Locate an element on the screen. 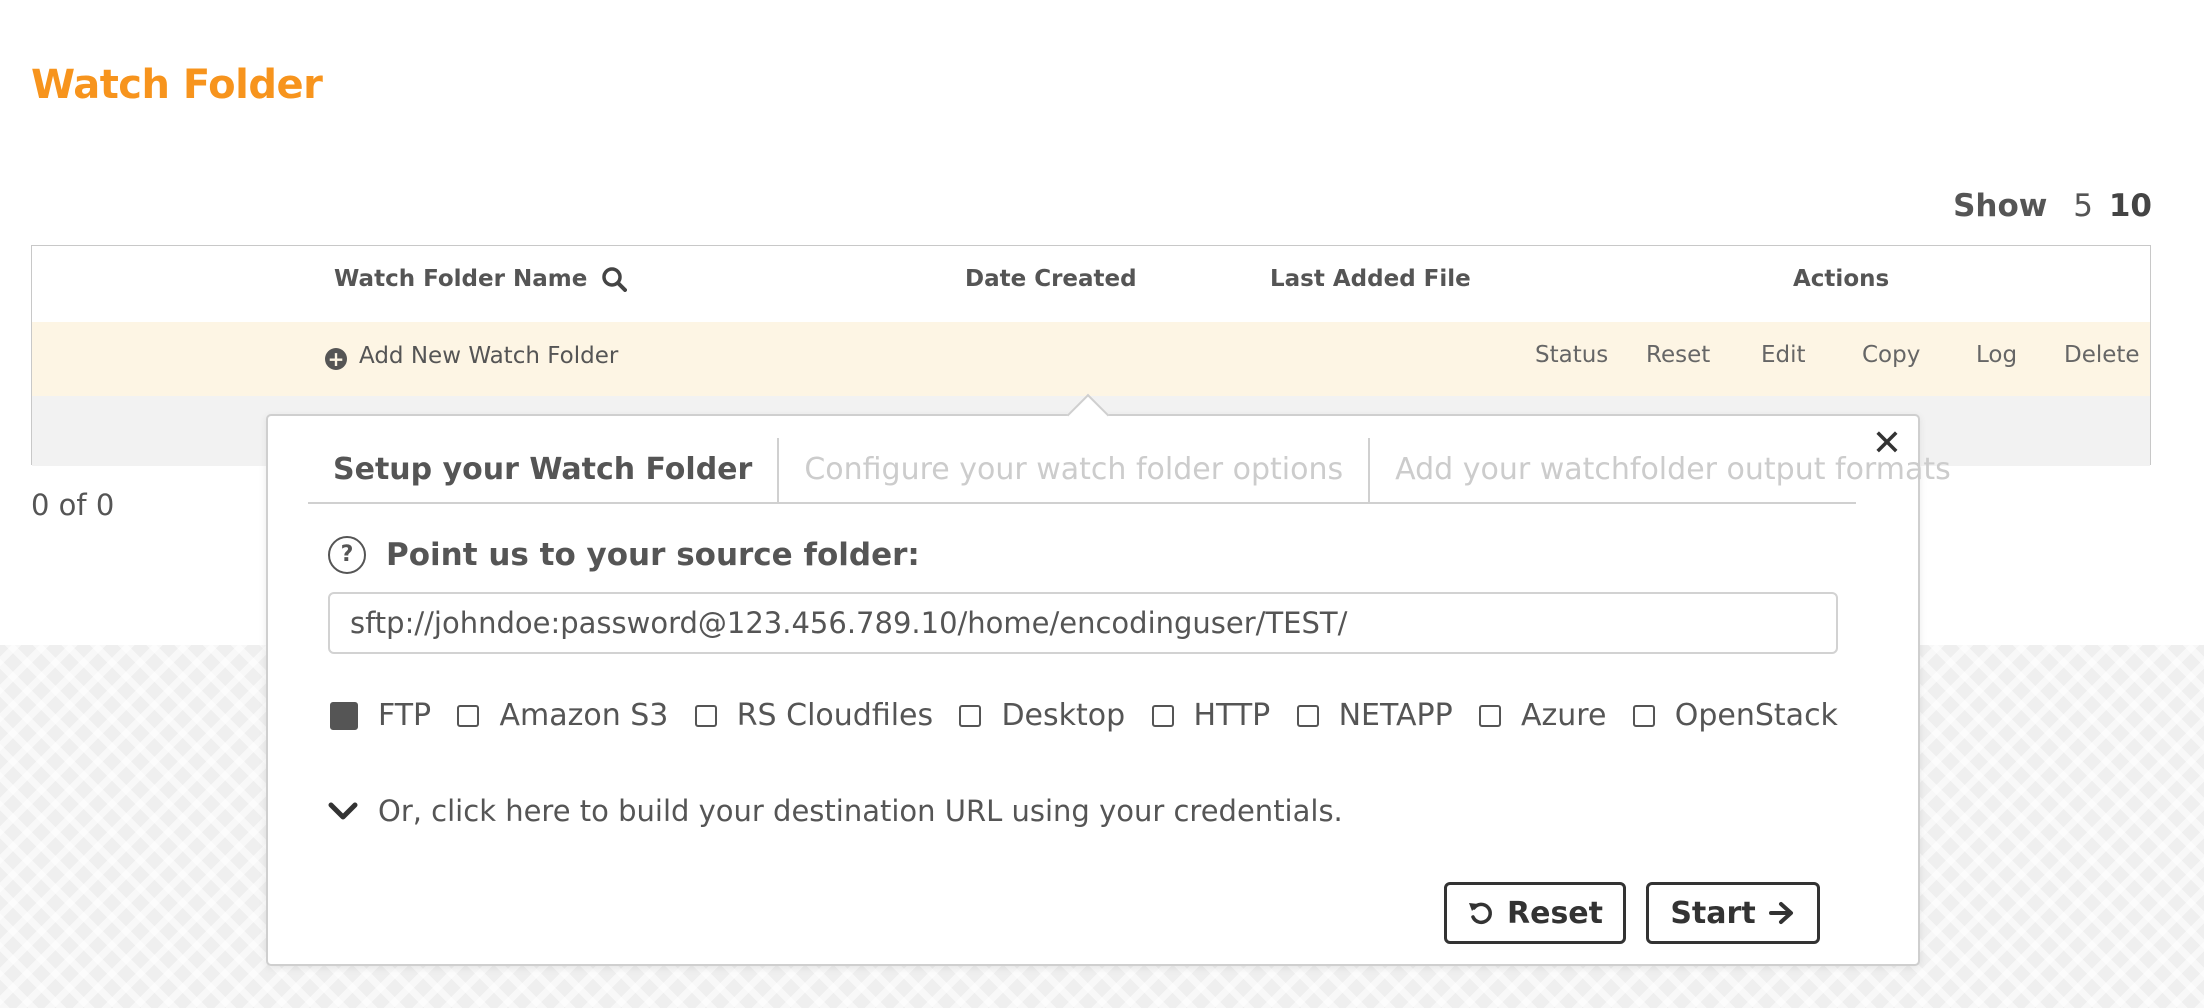 The height and width of the screenshot is (1008, 2204). help-icon: ? is located at coordinates (347, 555).